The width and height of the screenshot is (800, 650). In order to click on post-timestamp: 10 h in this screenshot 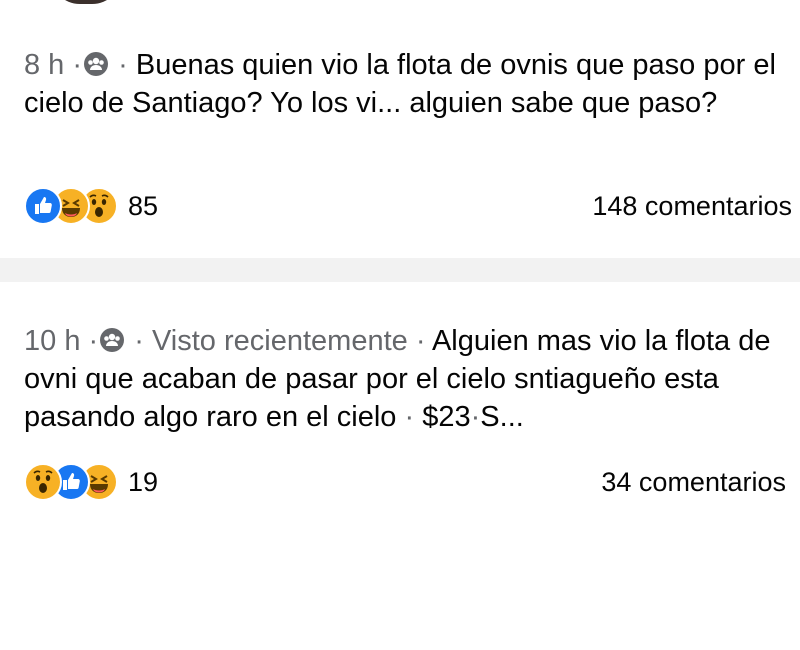, I will do `click(52, 341)`.